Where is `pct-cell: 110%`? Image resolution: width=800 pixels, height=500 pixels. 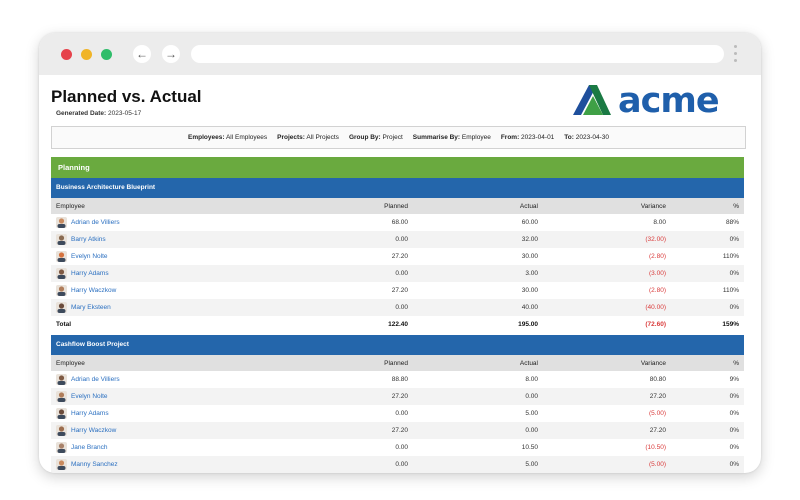 pct-cell: 110% is located at coordinates (730, 256).